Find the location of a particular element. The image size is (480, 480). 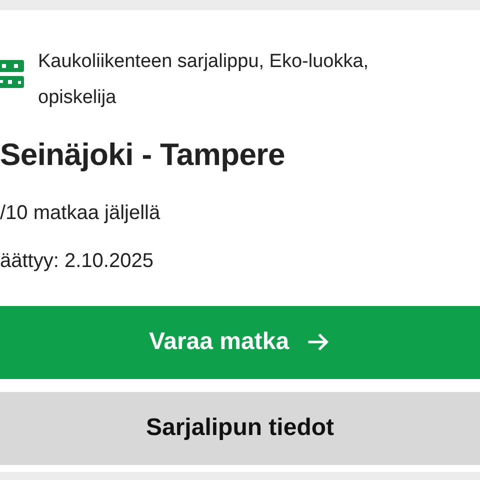

ticket-type: Kaukoliikenteen sarjalippu, Eko-luokka, opiskelija is located at coordinates (204, 80).